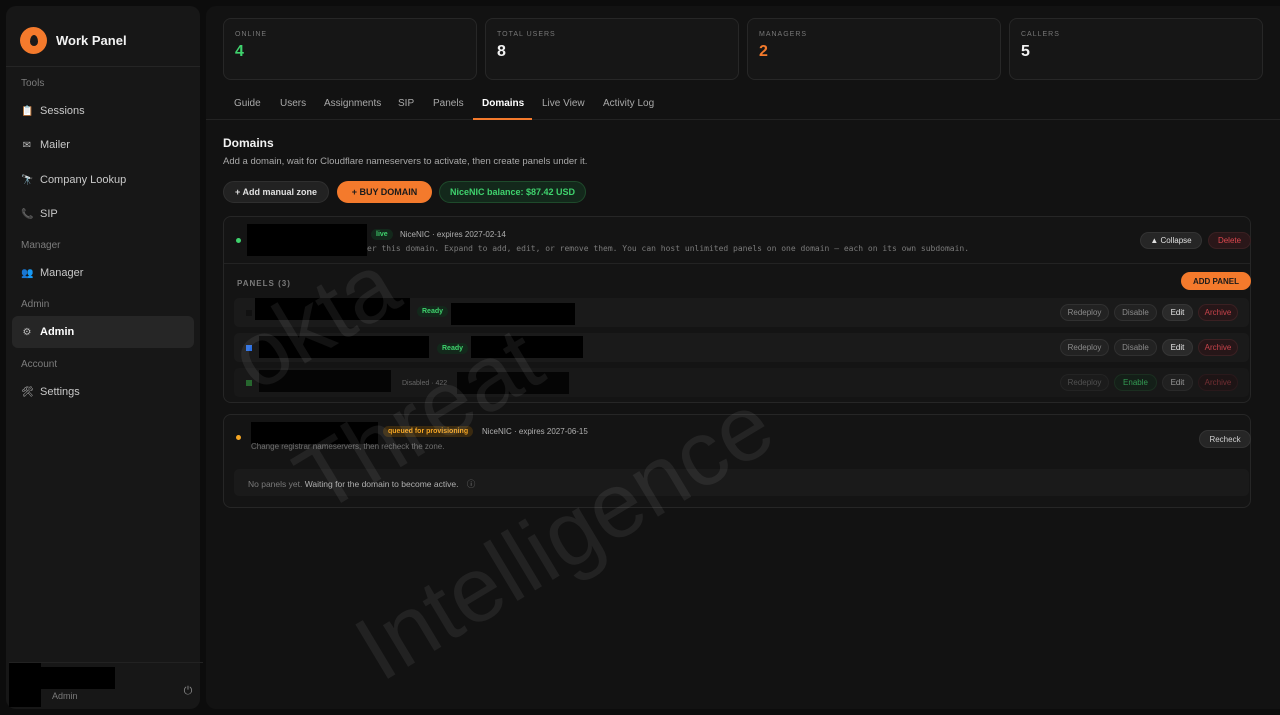 Image resolution: width=1280 pixels, height=715 pixels. What do you see at coordinates (501, 51) in the screenshot?
I see `stat-value: 8` at bounding box center [501, 51].